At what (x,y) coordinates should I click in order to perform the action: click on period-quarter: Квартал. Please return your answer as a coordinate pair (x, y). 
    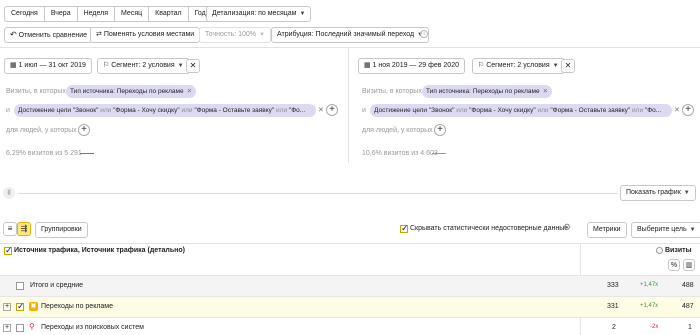
    Looking at the image, I should click on (169, 14).